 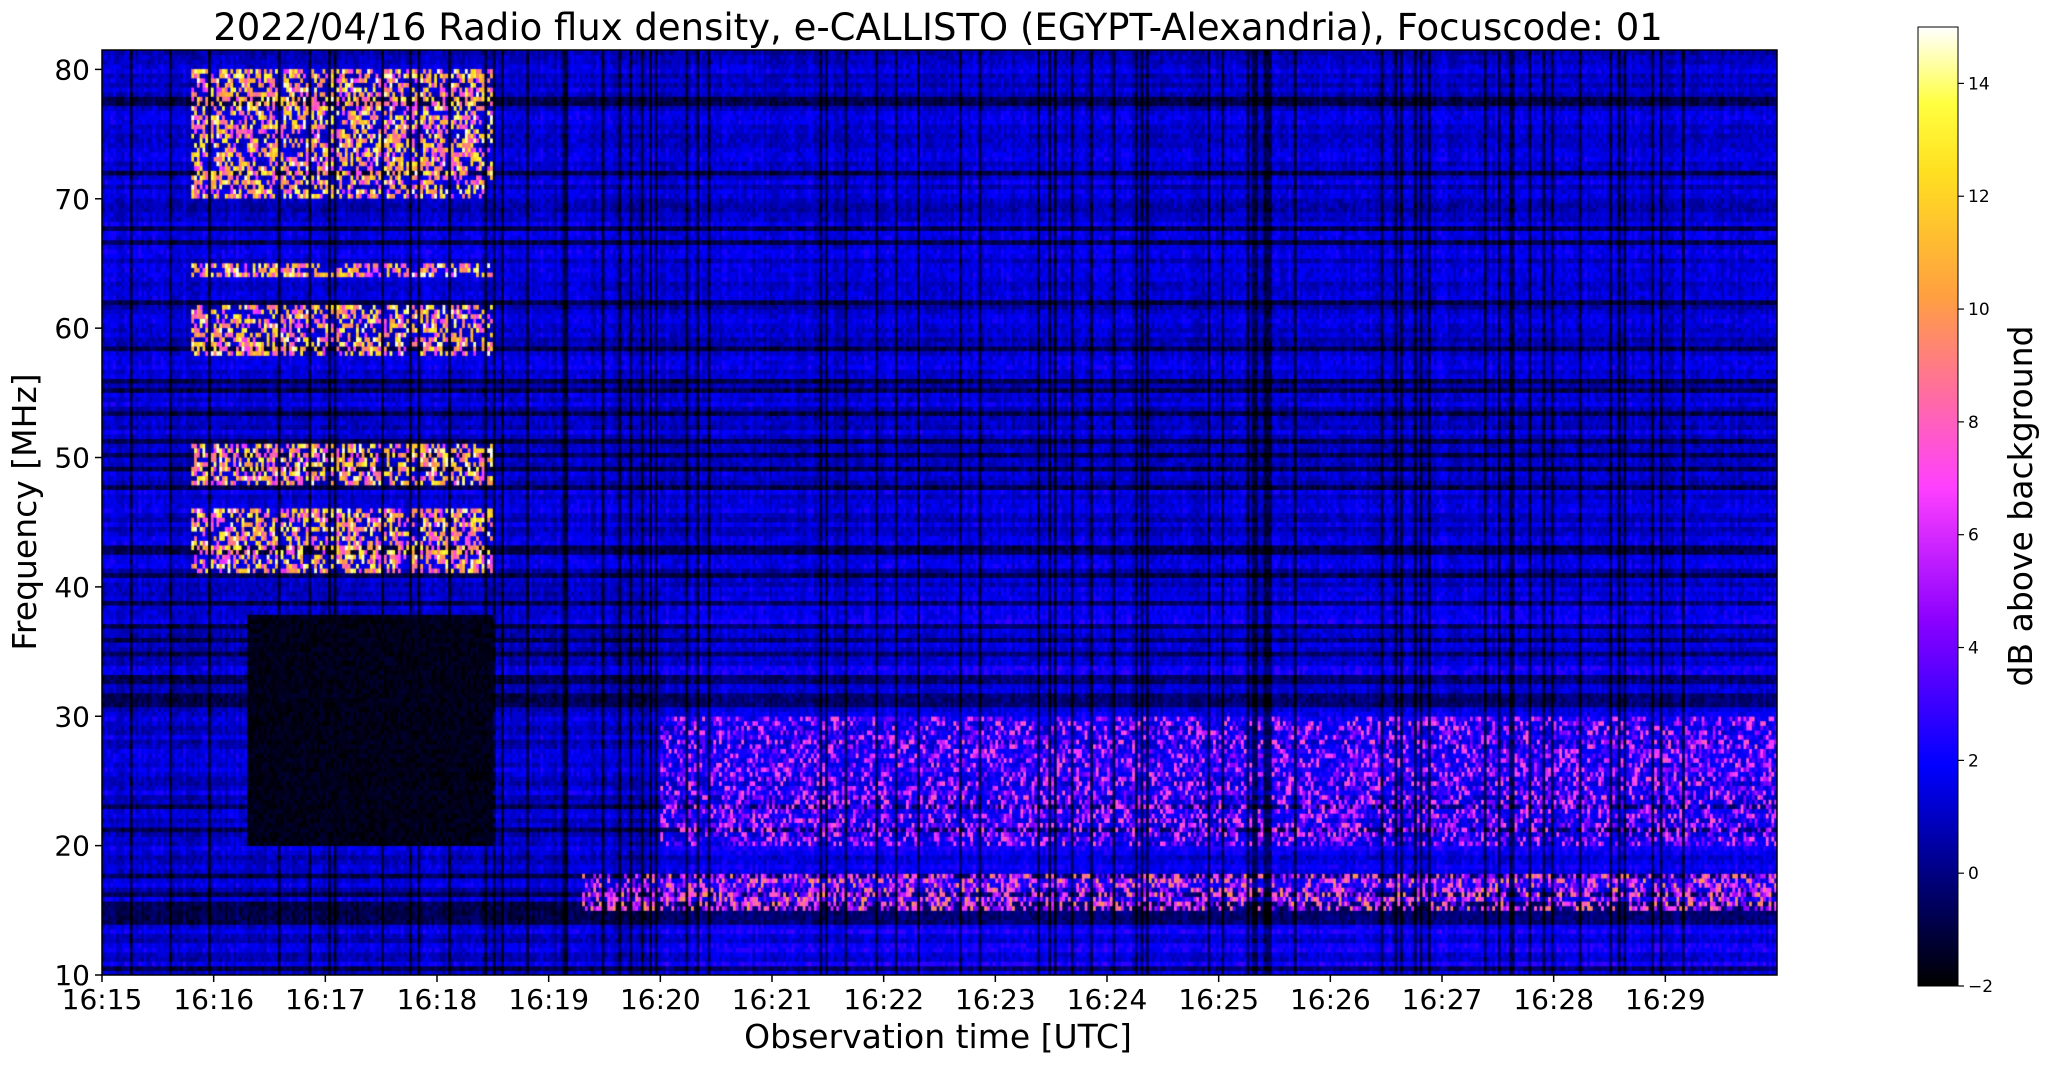 What do you see at coordinates (78, 522) in the screenshot?
I see `y-axis-ticks: 10 20 30 40 50 60 70 80` at bounding box center [78, 522].